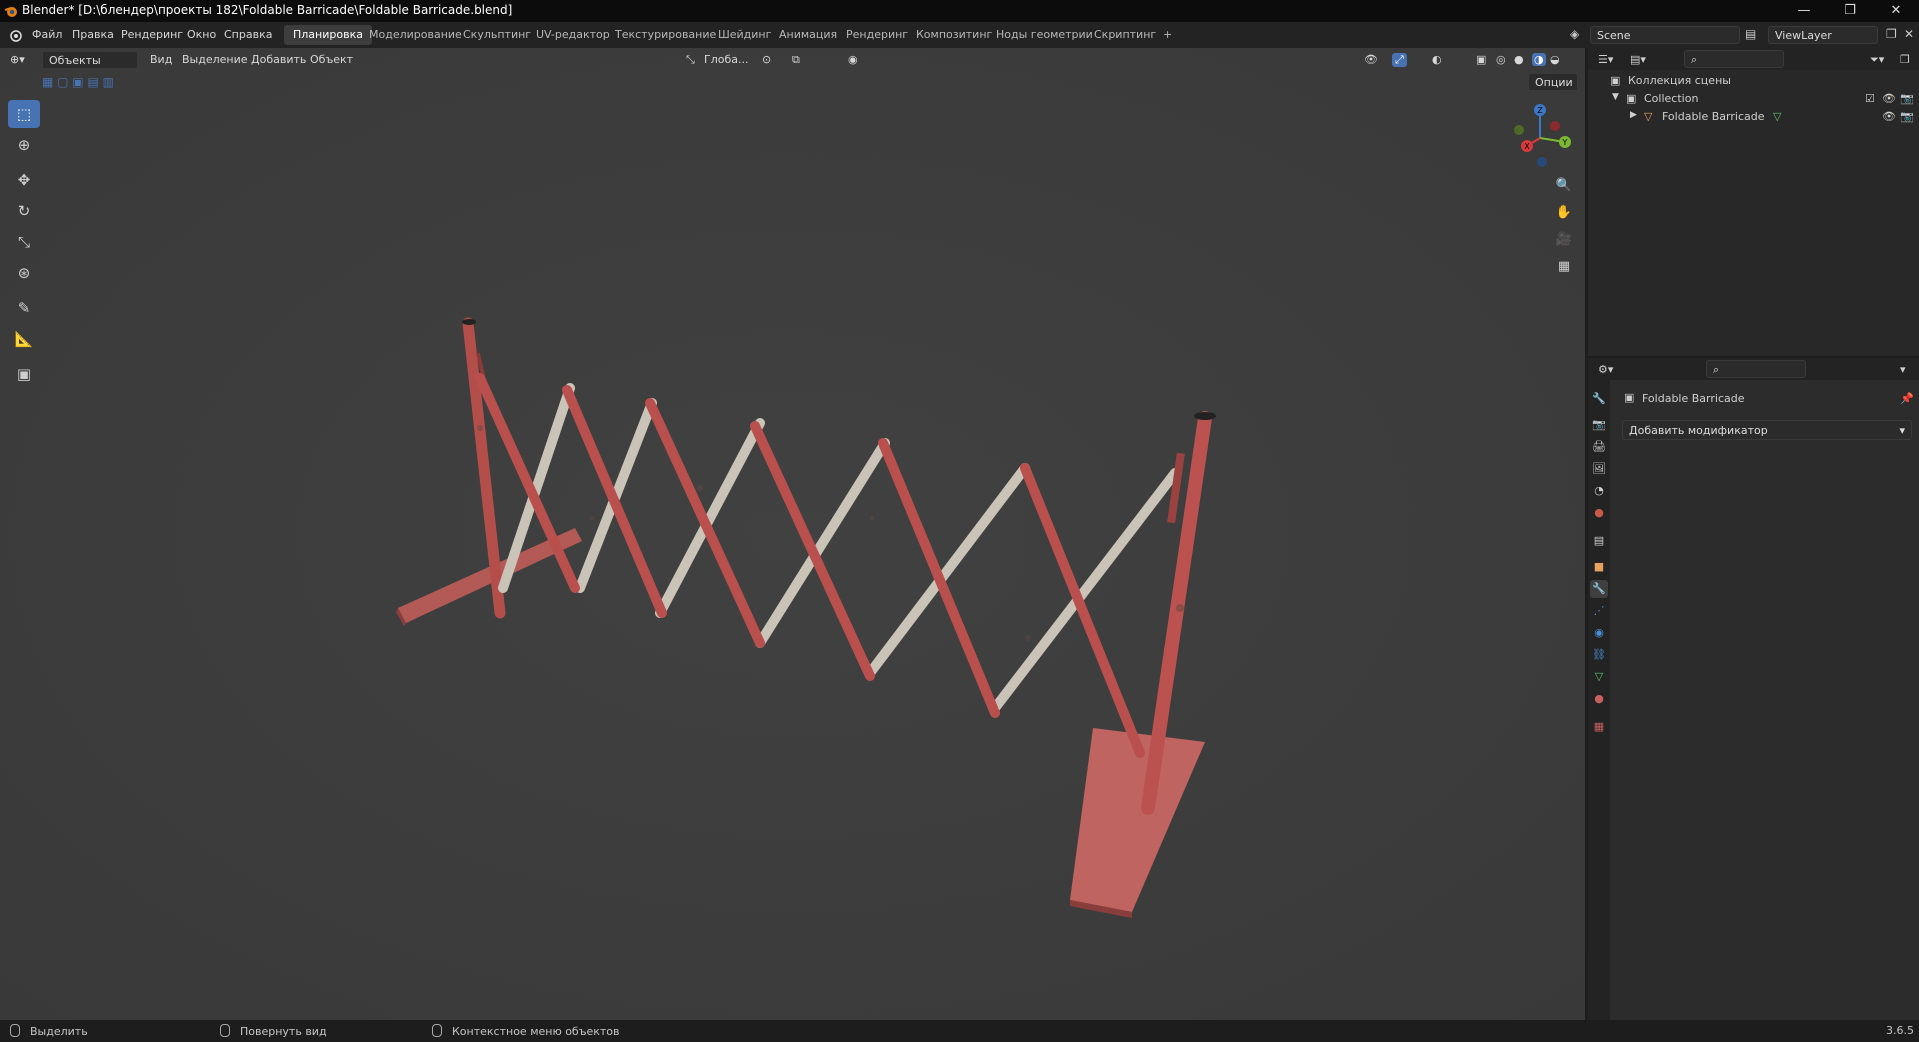 This screenshot has height=1042, width=1919. What do you see at coordinates (1756, 369) in the screenshot?
I see `properties-search: ⌕` at bounding box center [1756, 369].